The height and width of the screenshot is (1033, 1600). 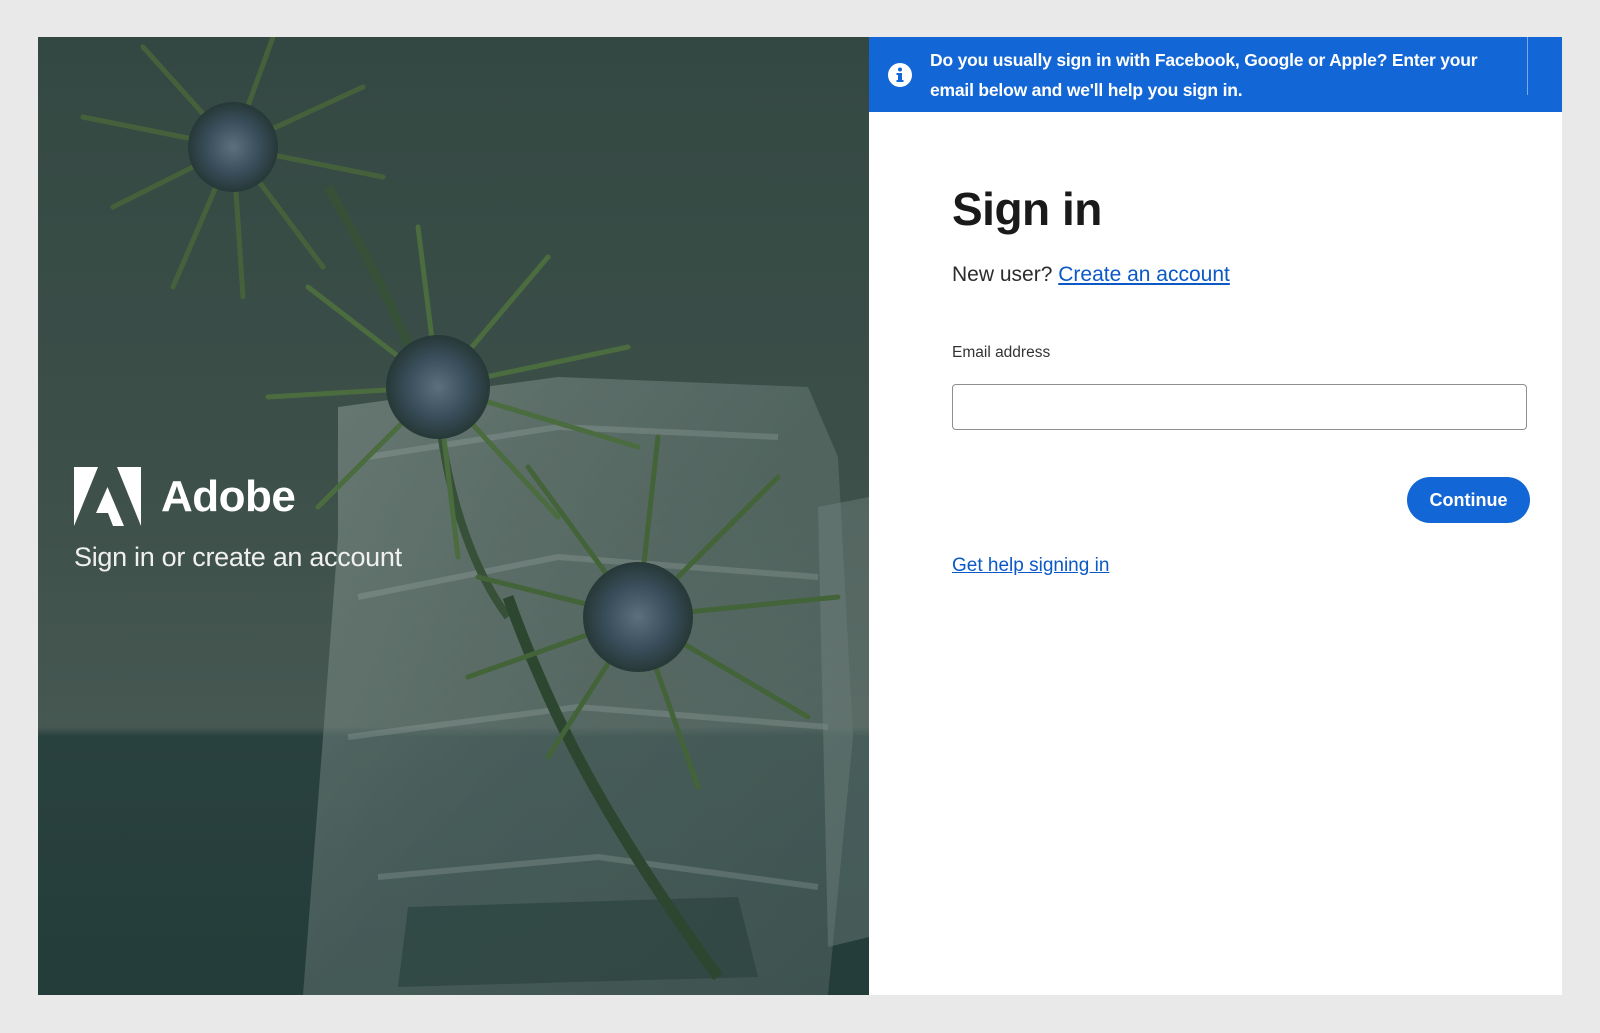 I want to click on new-user-prompt: New user?, so click(x=1002, y=274).